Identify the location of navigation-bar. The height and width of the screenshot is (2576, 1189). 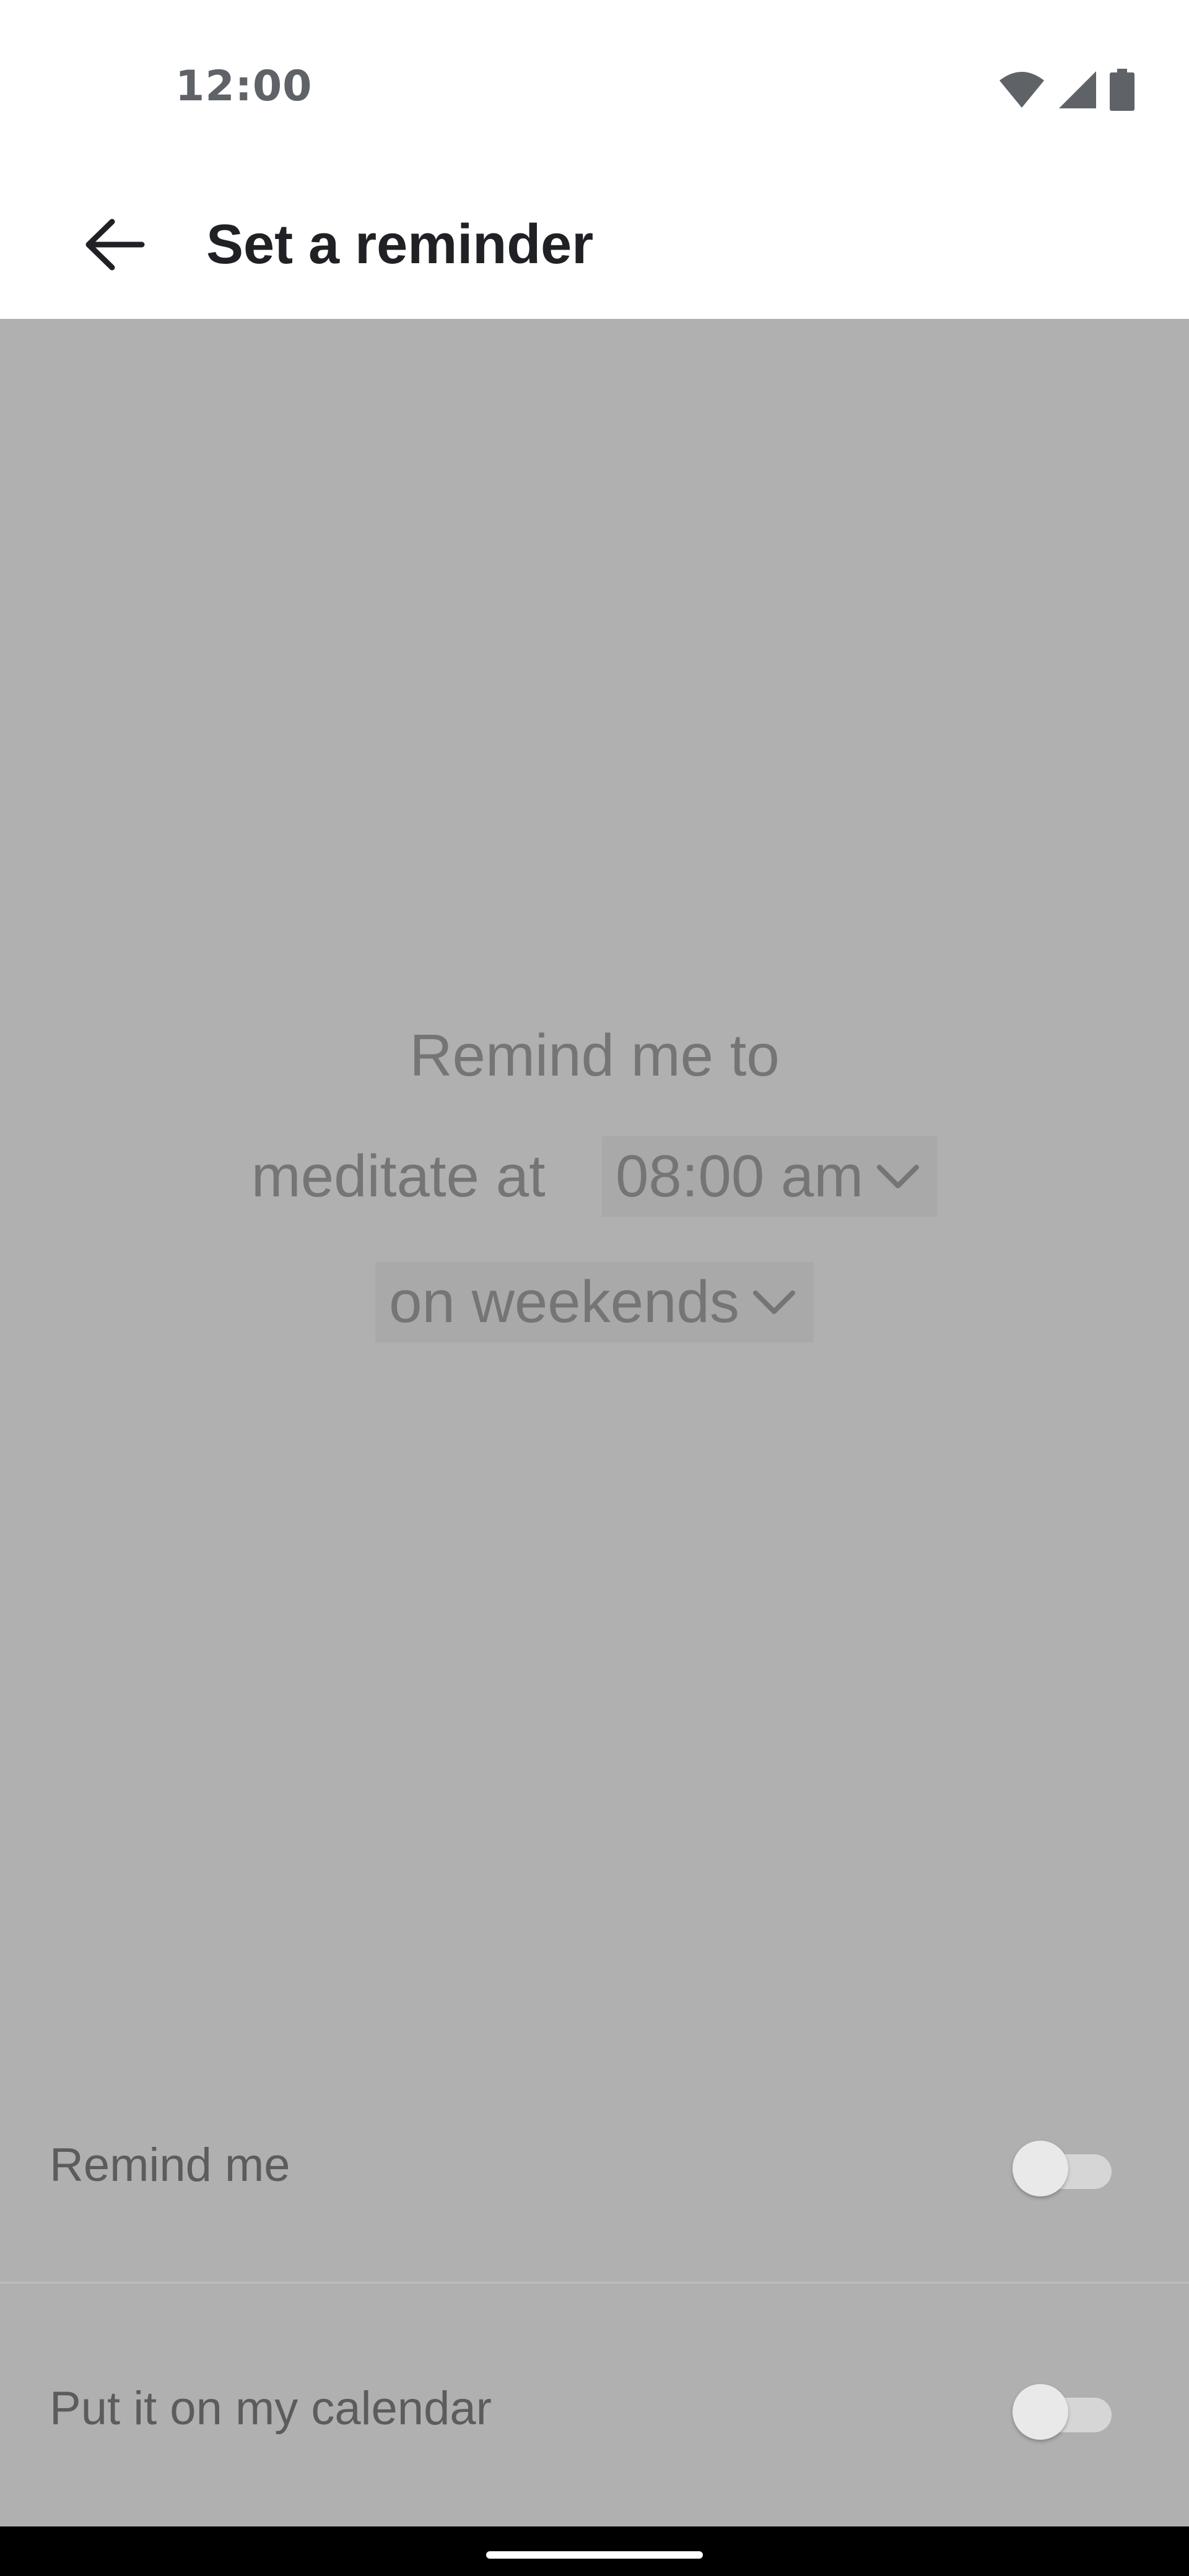
(594, 2551).